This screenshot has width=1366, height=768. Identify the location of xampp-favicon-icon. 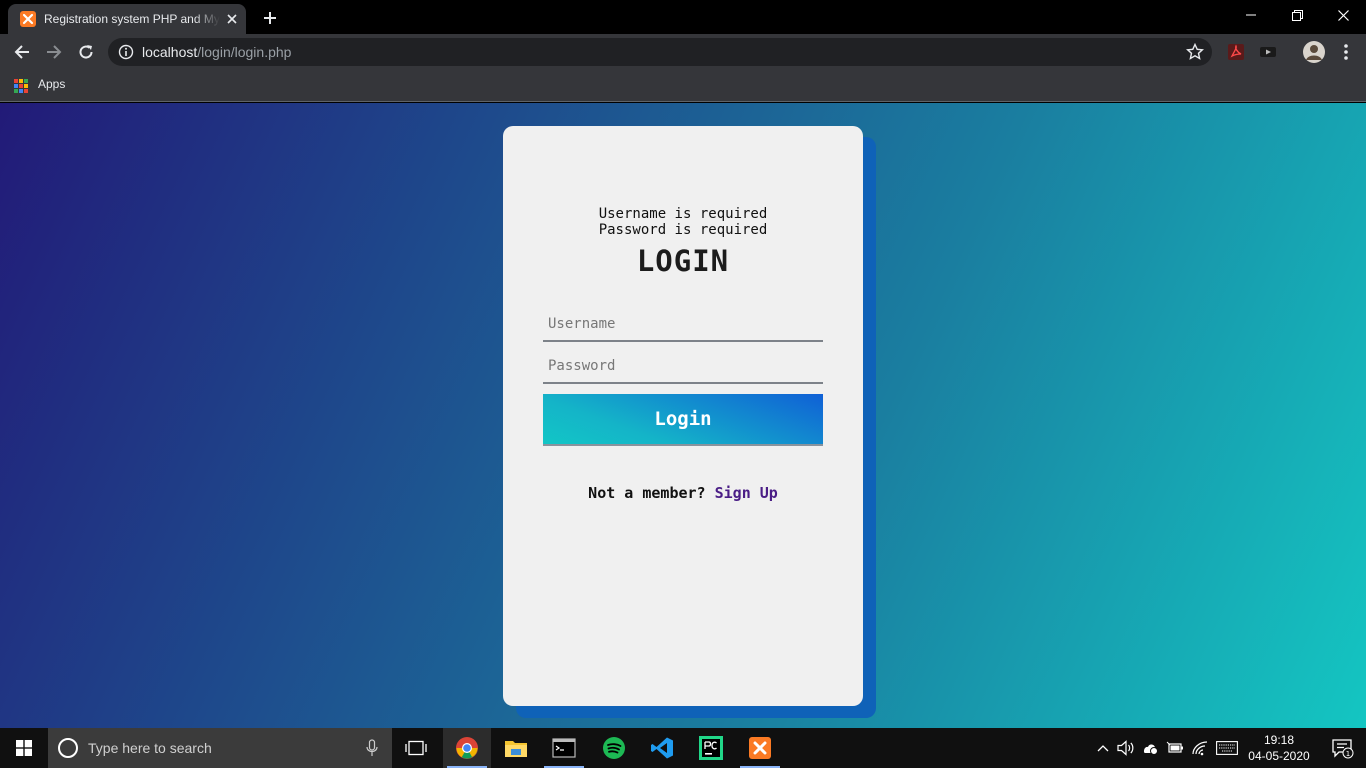
(28, 19).